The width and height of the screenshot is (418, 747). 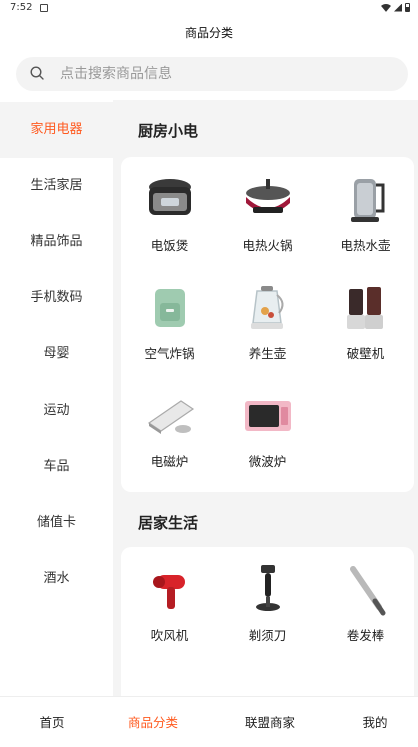 What do you see at coordinates (169, 353) in the screenshot?
I see `product-label: 空气炸锅` at bounding box center [169, 353].